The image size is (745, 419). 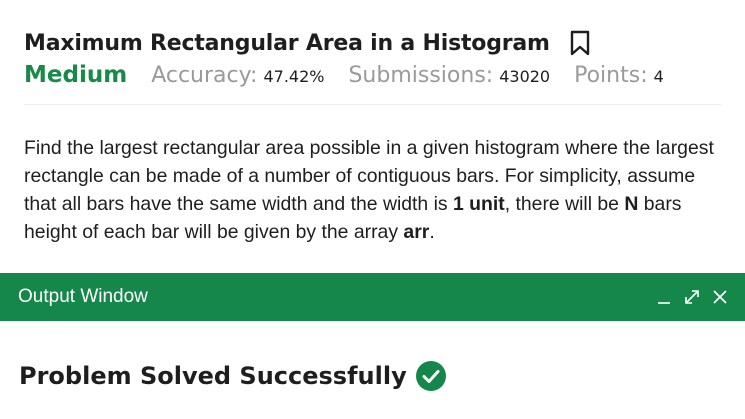 I want to click on description-bold: 1 unit, so click(x=479, y=204).